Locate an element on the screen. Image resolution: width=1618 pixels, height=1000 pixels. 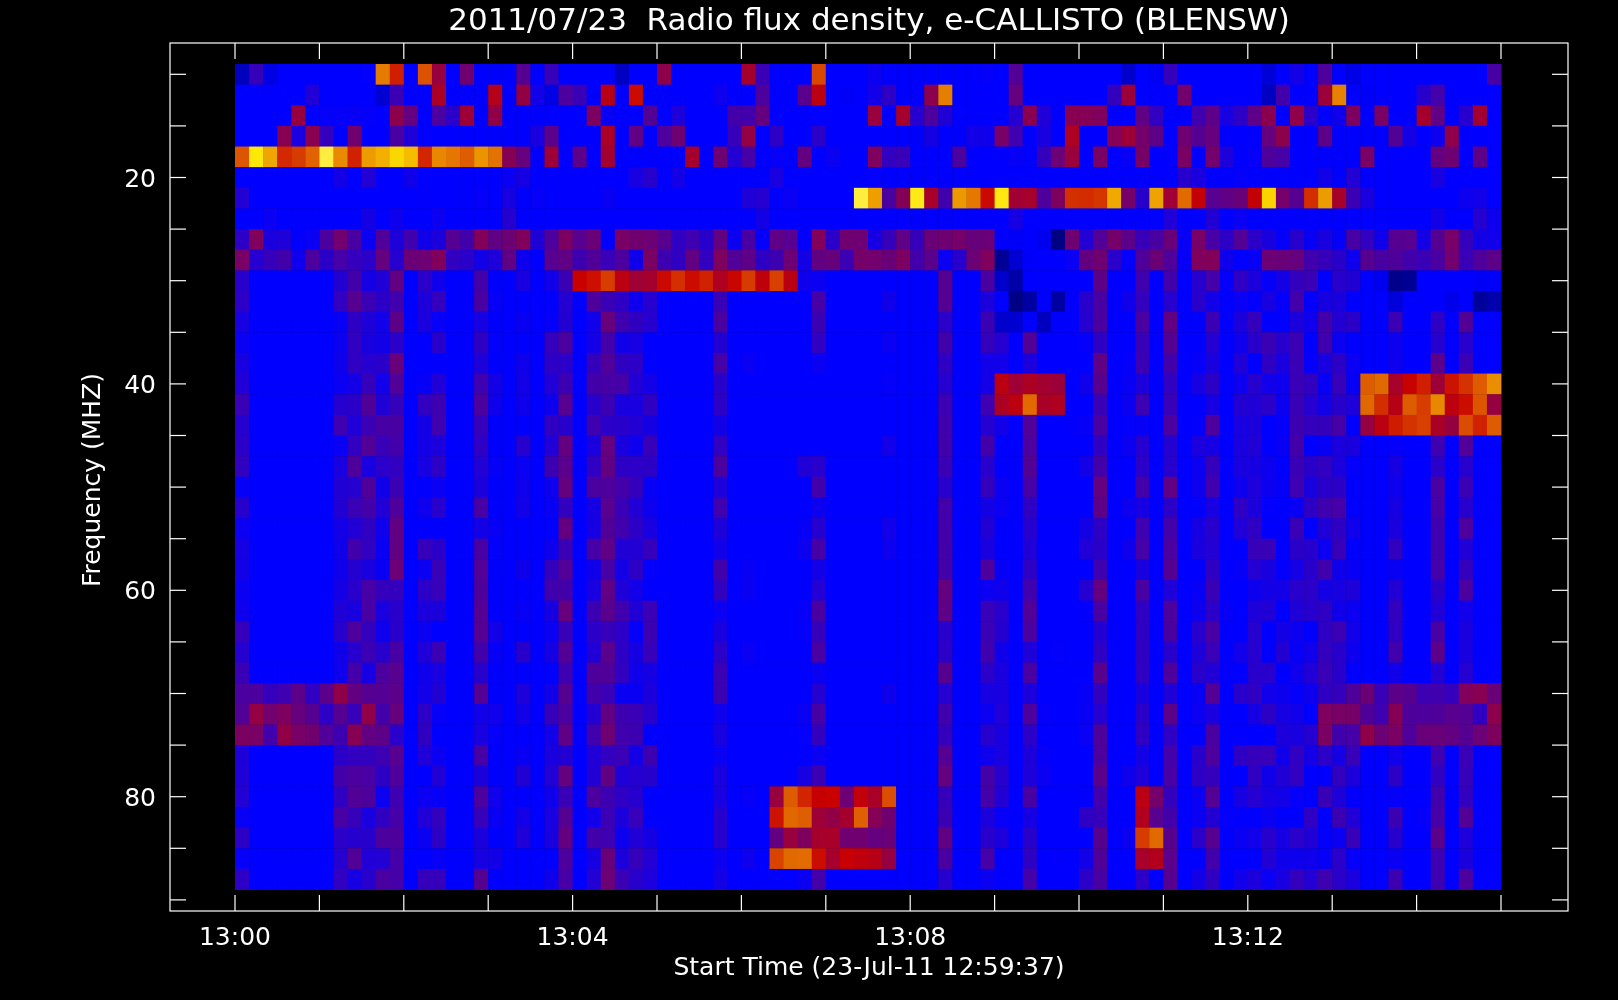
y-axis-label: Frequency (MHZ) is located at coordinates (91, 480).